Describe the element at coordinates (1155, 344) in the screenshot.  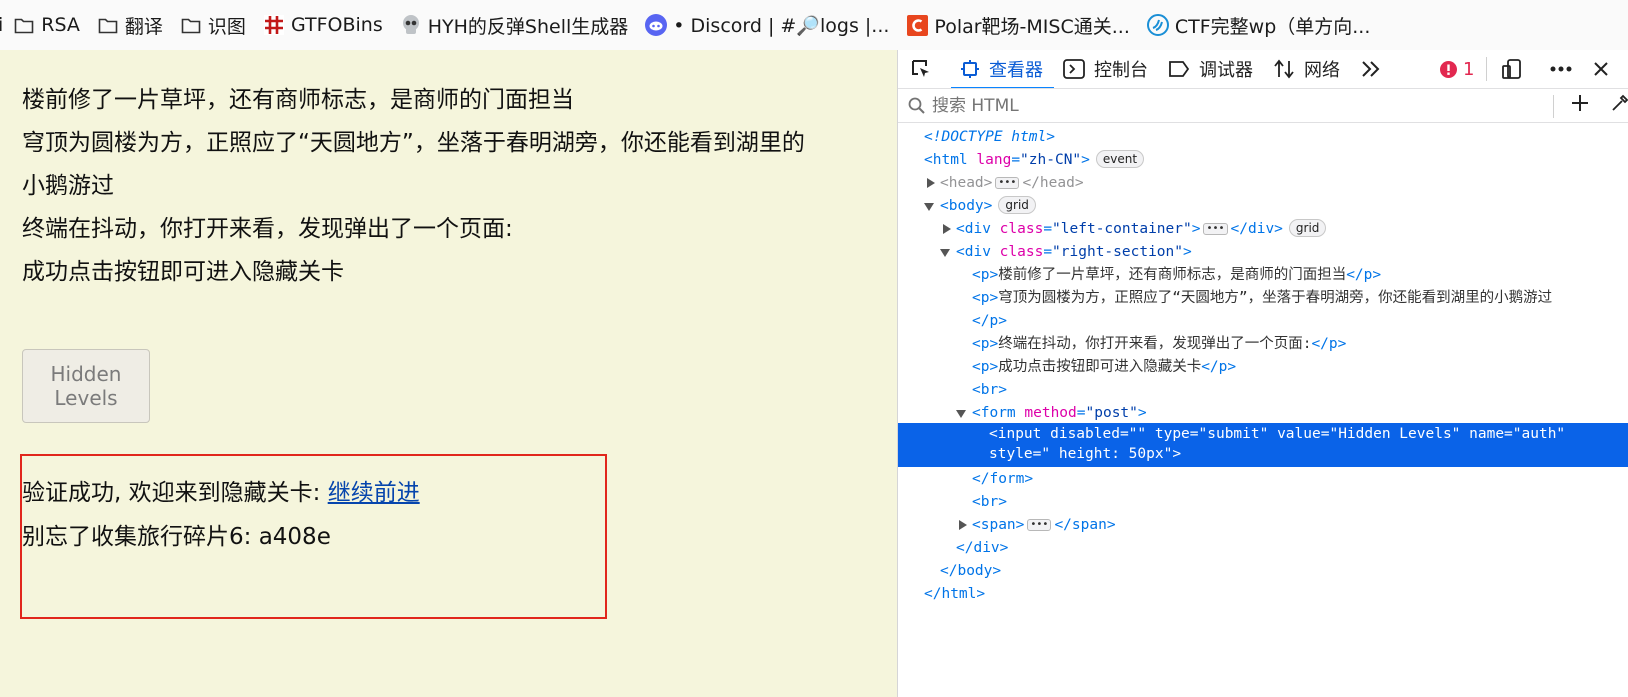
I see `p3-text: 终端在抖动，你打开来看，发现弹出了一个页面:` at that location.